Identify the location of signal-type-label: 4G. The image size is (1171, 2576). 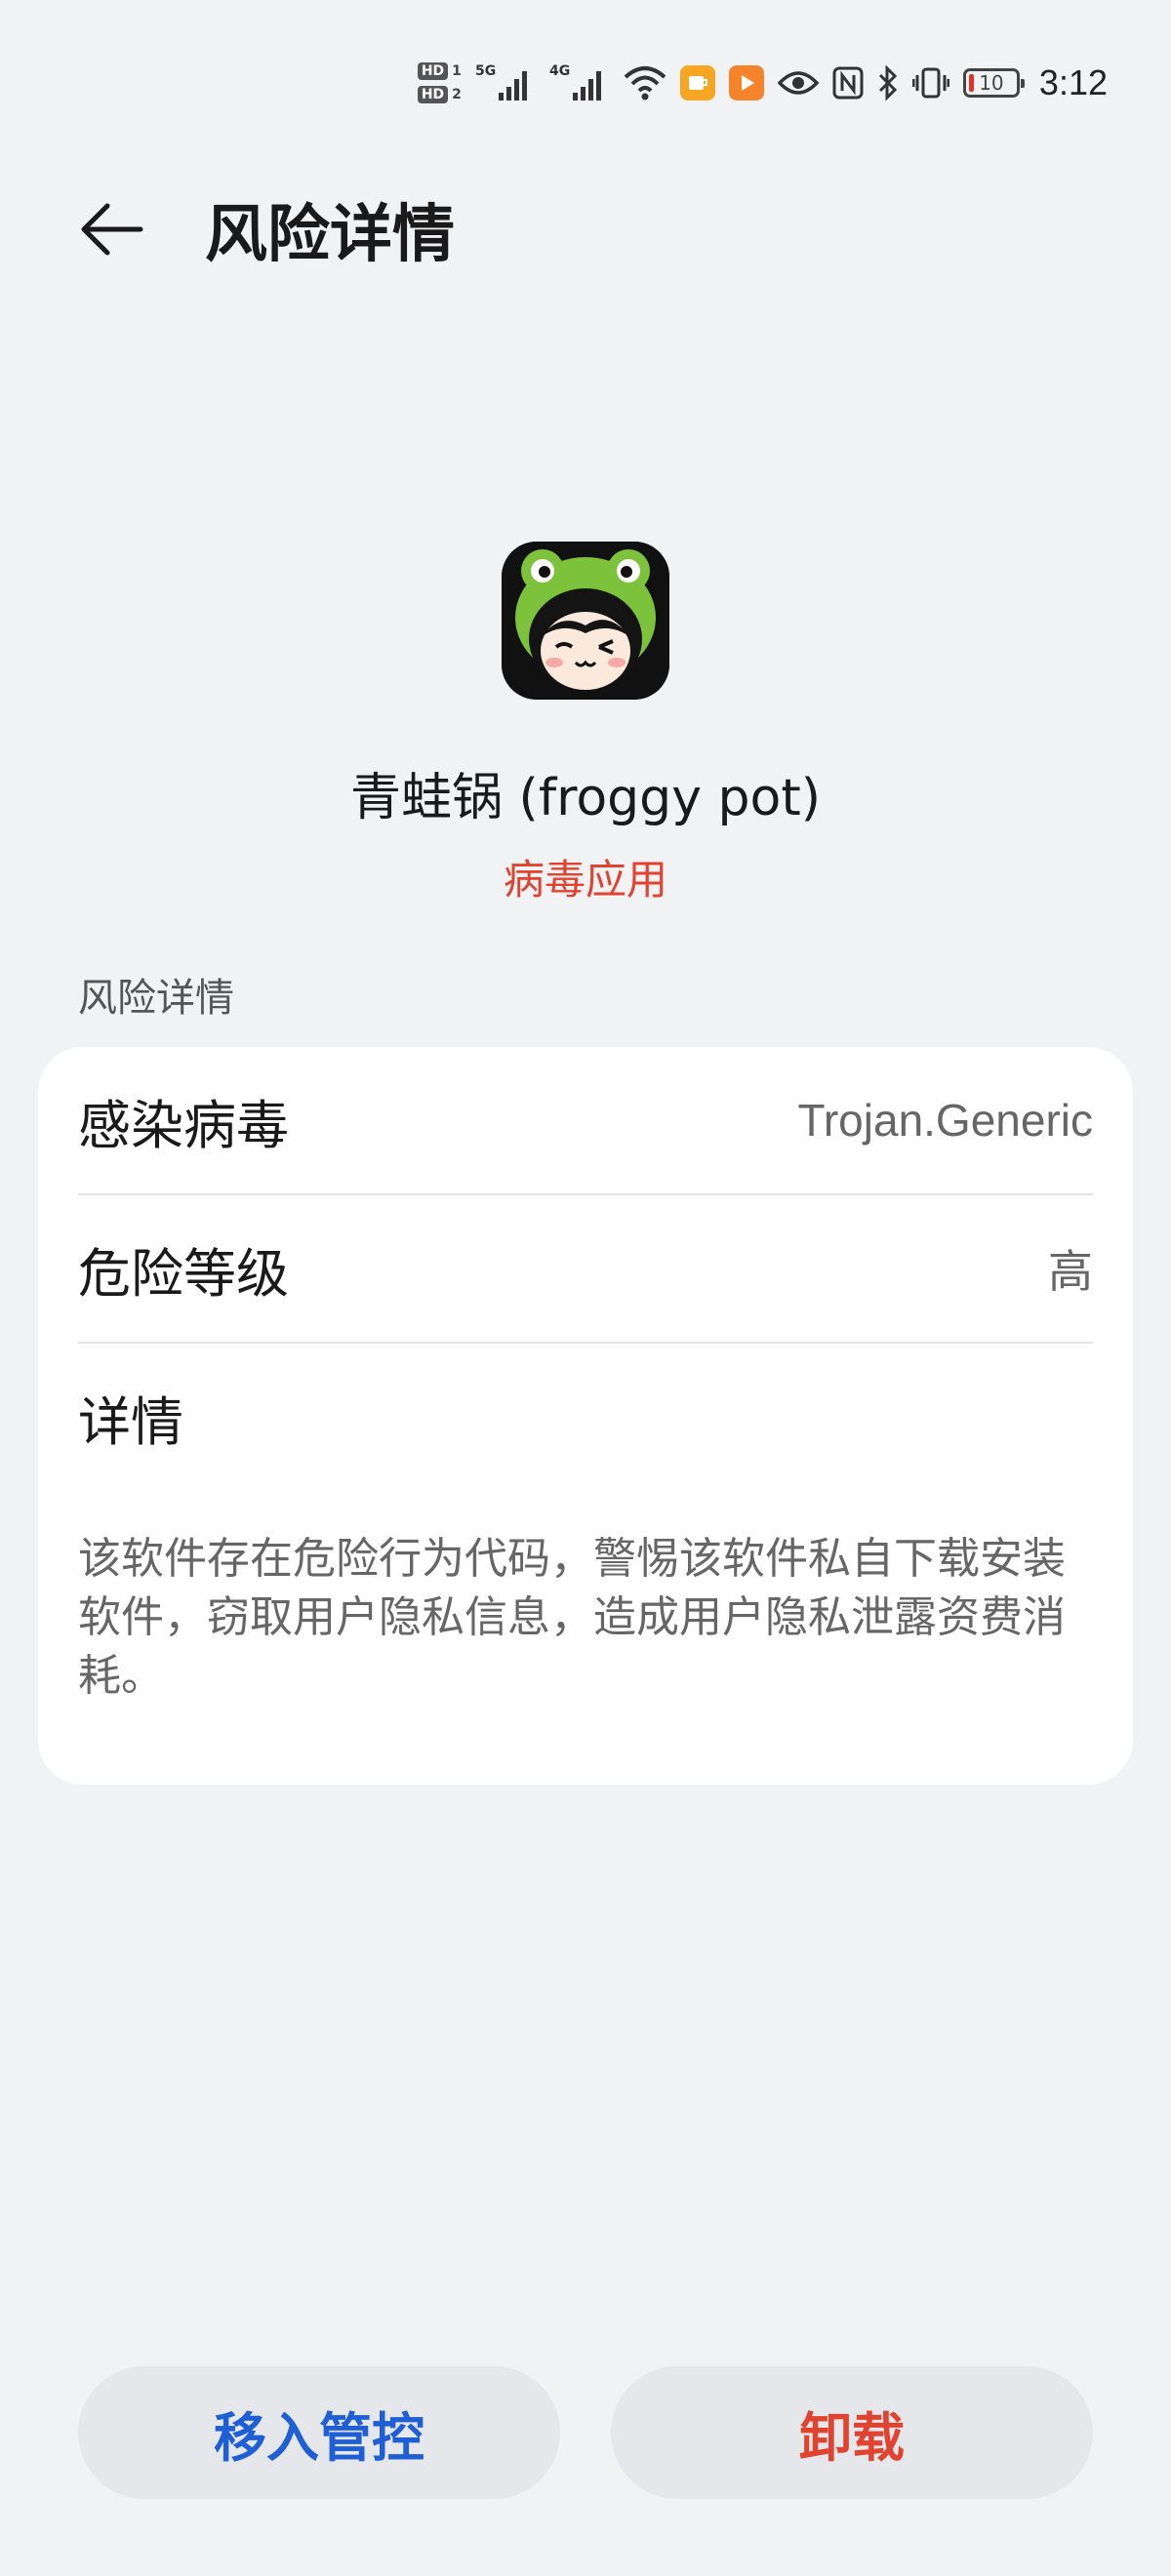
(559, 71).